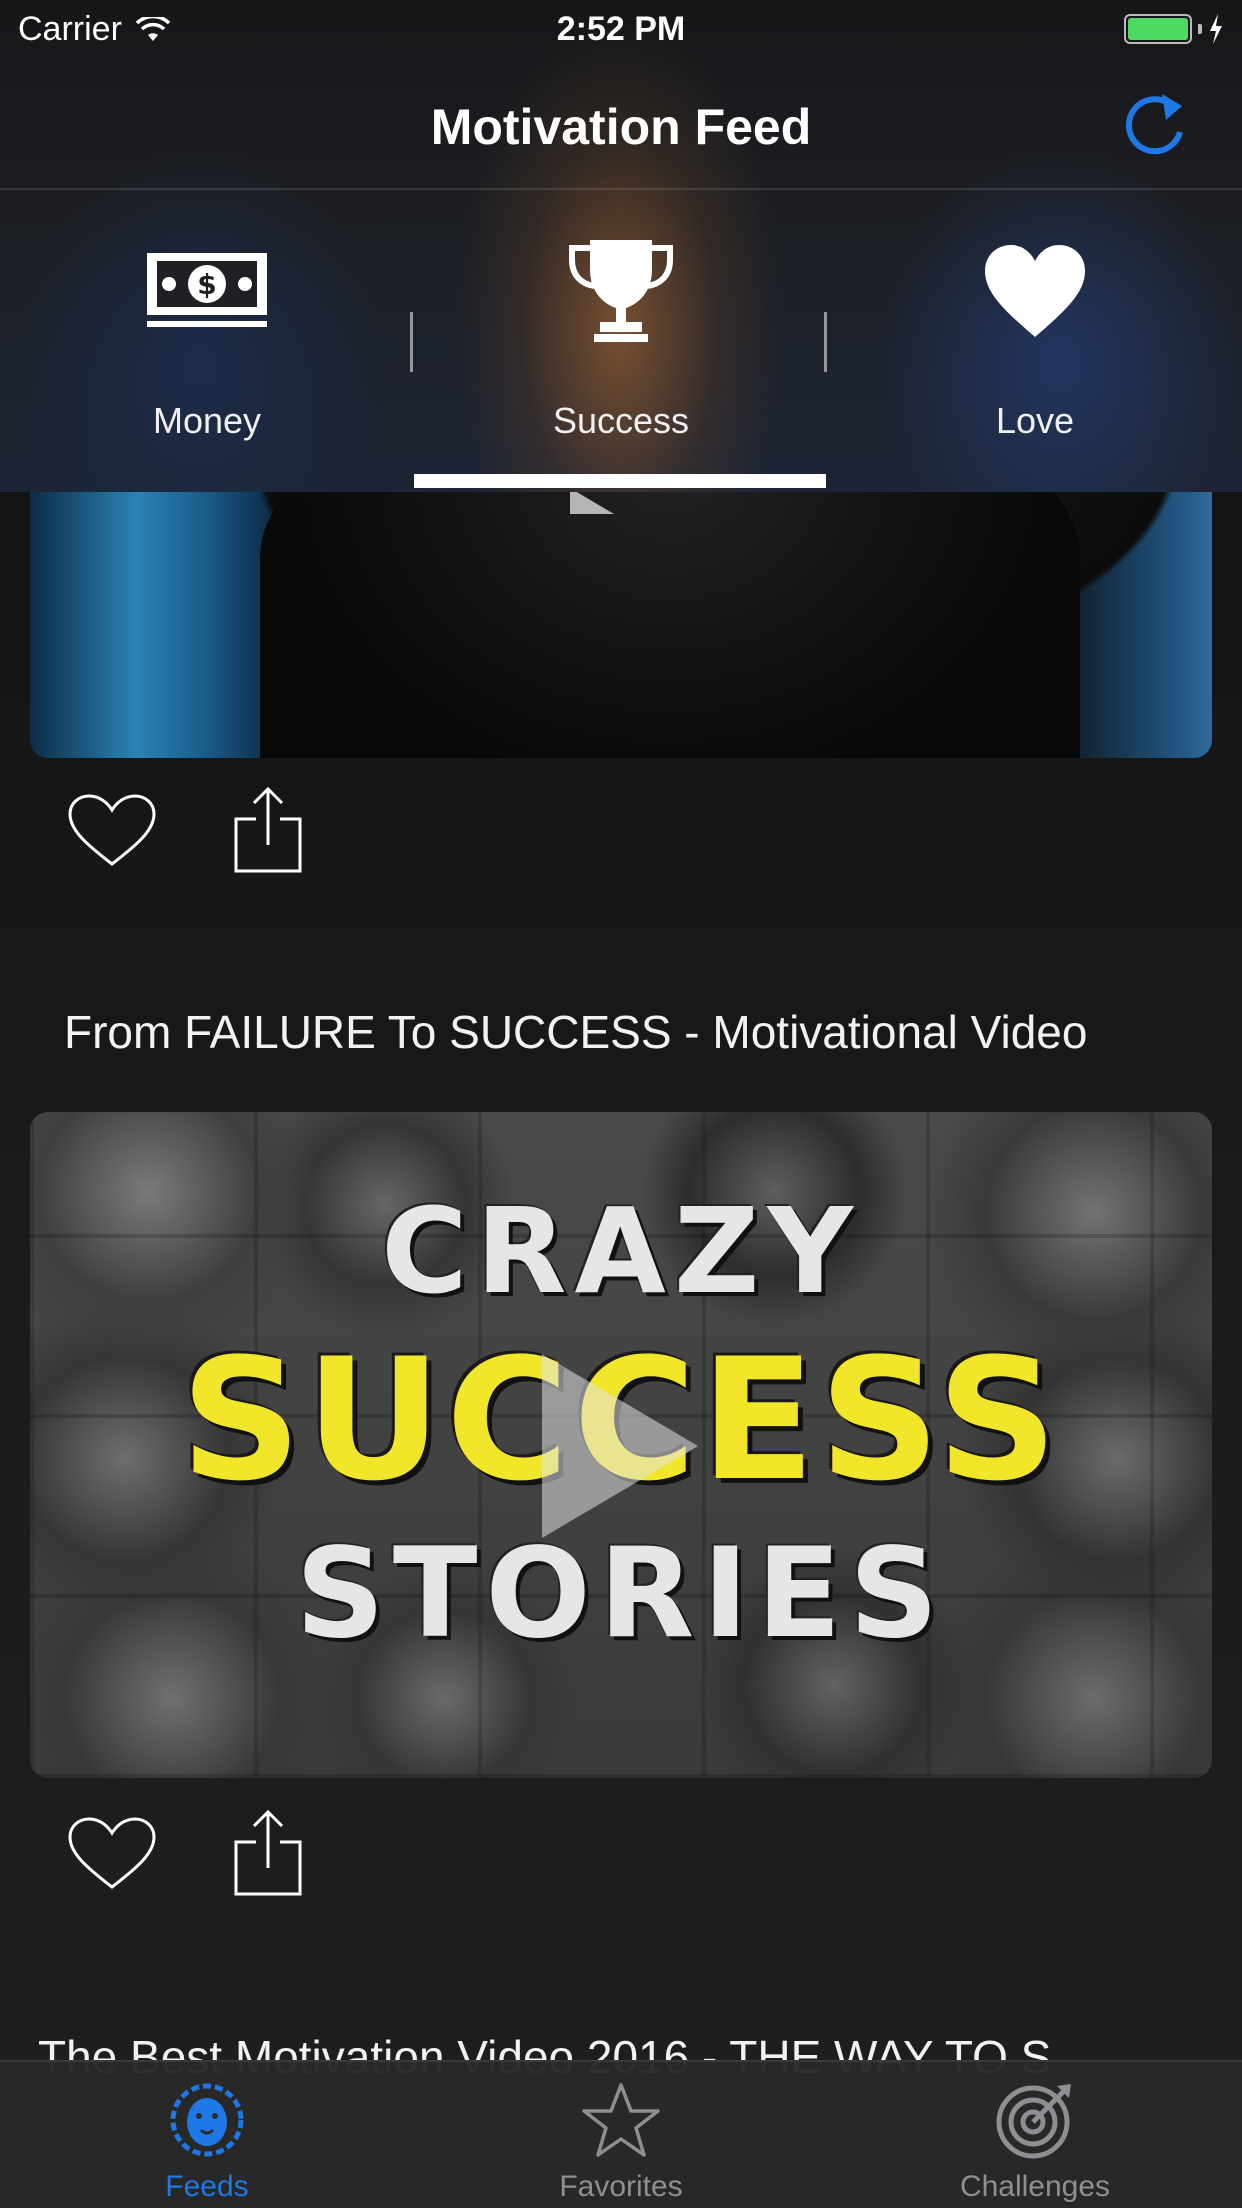 The height and width of the screenshot is (2208, 1242). What do you see at coordinates (621, 420) in the screenshot?
I see `tab-label: Success` at bounding box center [621, 420].